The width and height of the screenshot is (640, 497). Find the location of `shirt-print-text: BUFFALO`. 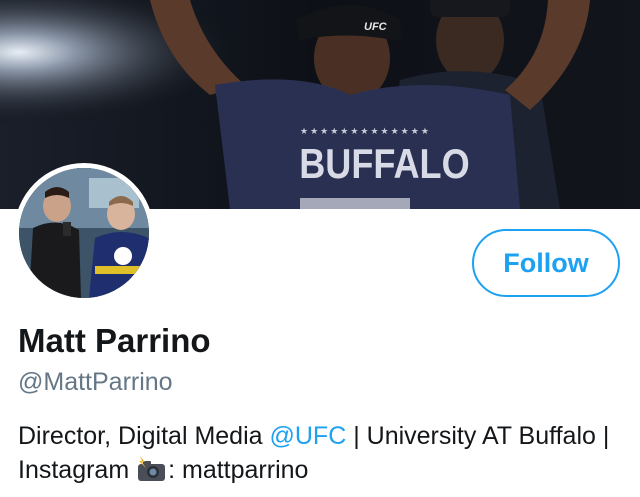

shirt-print-text: BUFFALO is located at coordinates (384, 165).